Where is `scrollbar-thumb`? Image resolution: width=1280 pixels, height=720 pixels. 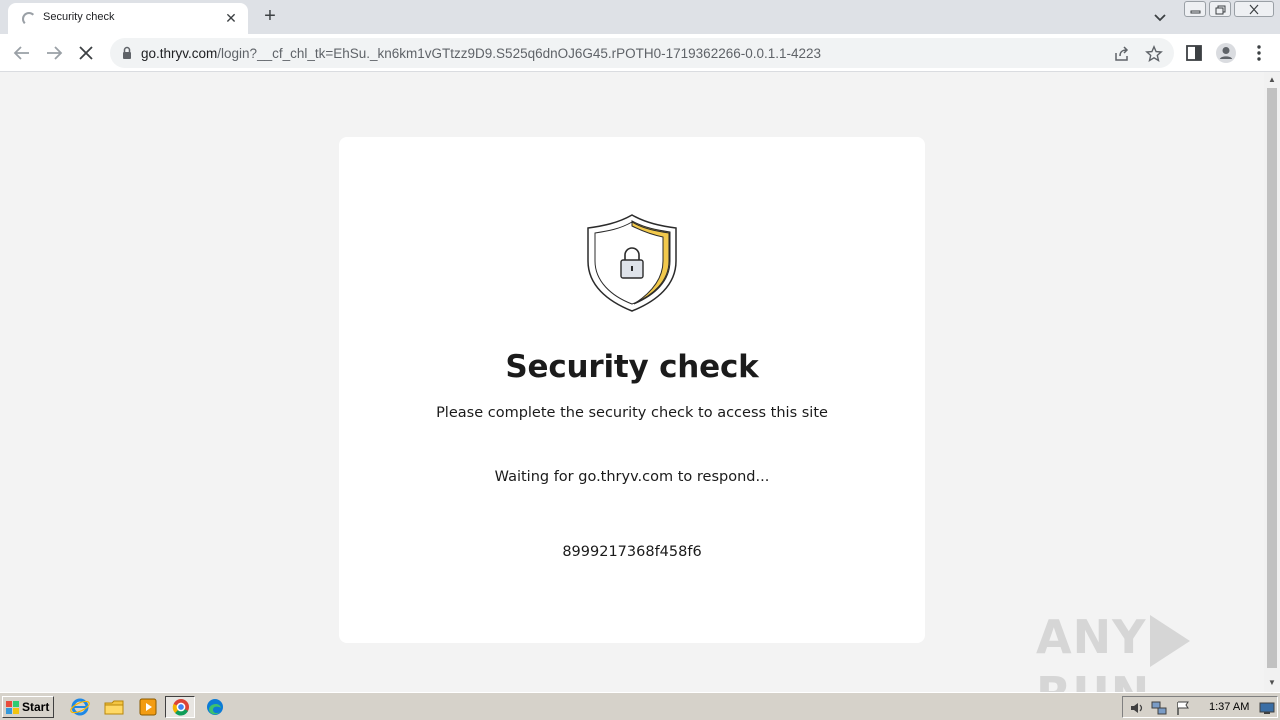 scrollbar-thumb is located at coordinates (1272, 378).